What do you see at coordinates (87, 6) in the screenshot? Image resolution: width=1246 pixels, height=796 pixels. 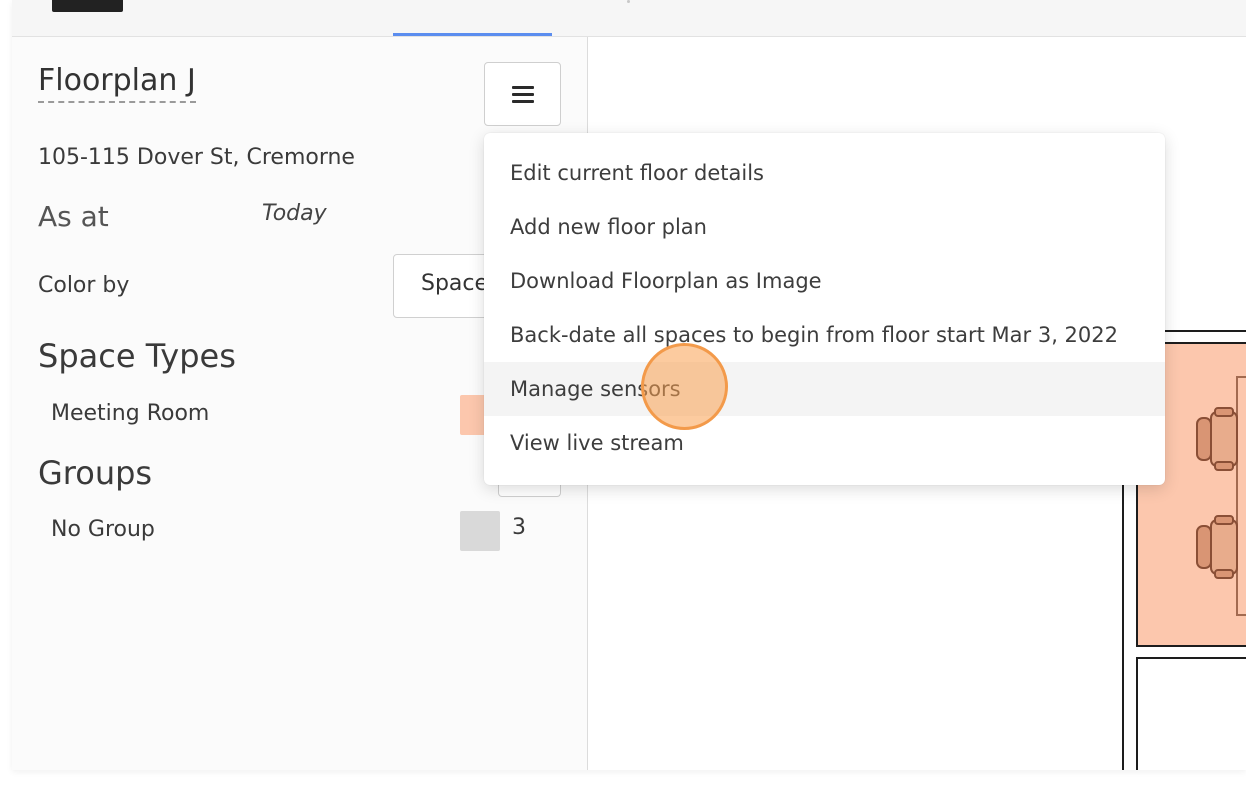 I see `logo` at bounding box center [87, 6].